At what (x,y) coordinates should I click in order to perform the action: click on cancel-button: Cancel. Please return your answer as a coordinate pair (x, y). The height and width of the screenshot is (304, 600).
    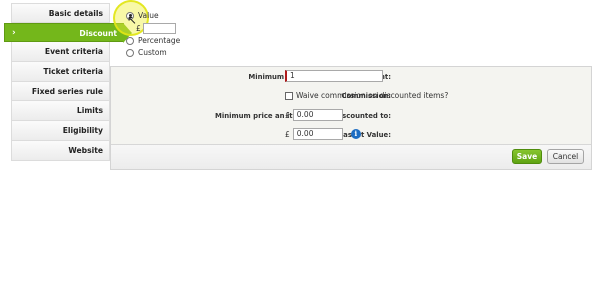
    Looking at the image, I should click on (565, 156).